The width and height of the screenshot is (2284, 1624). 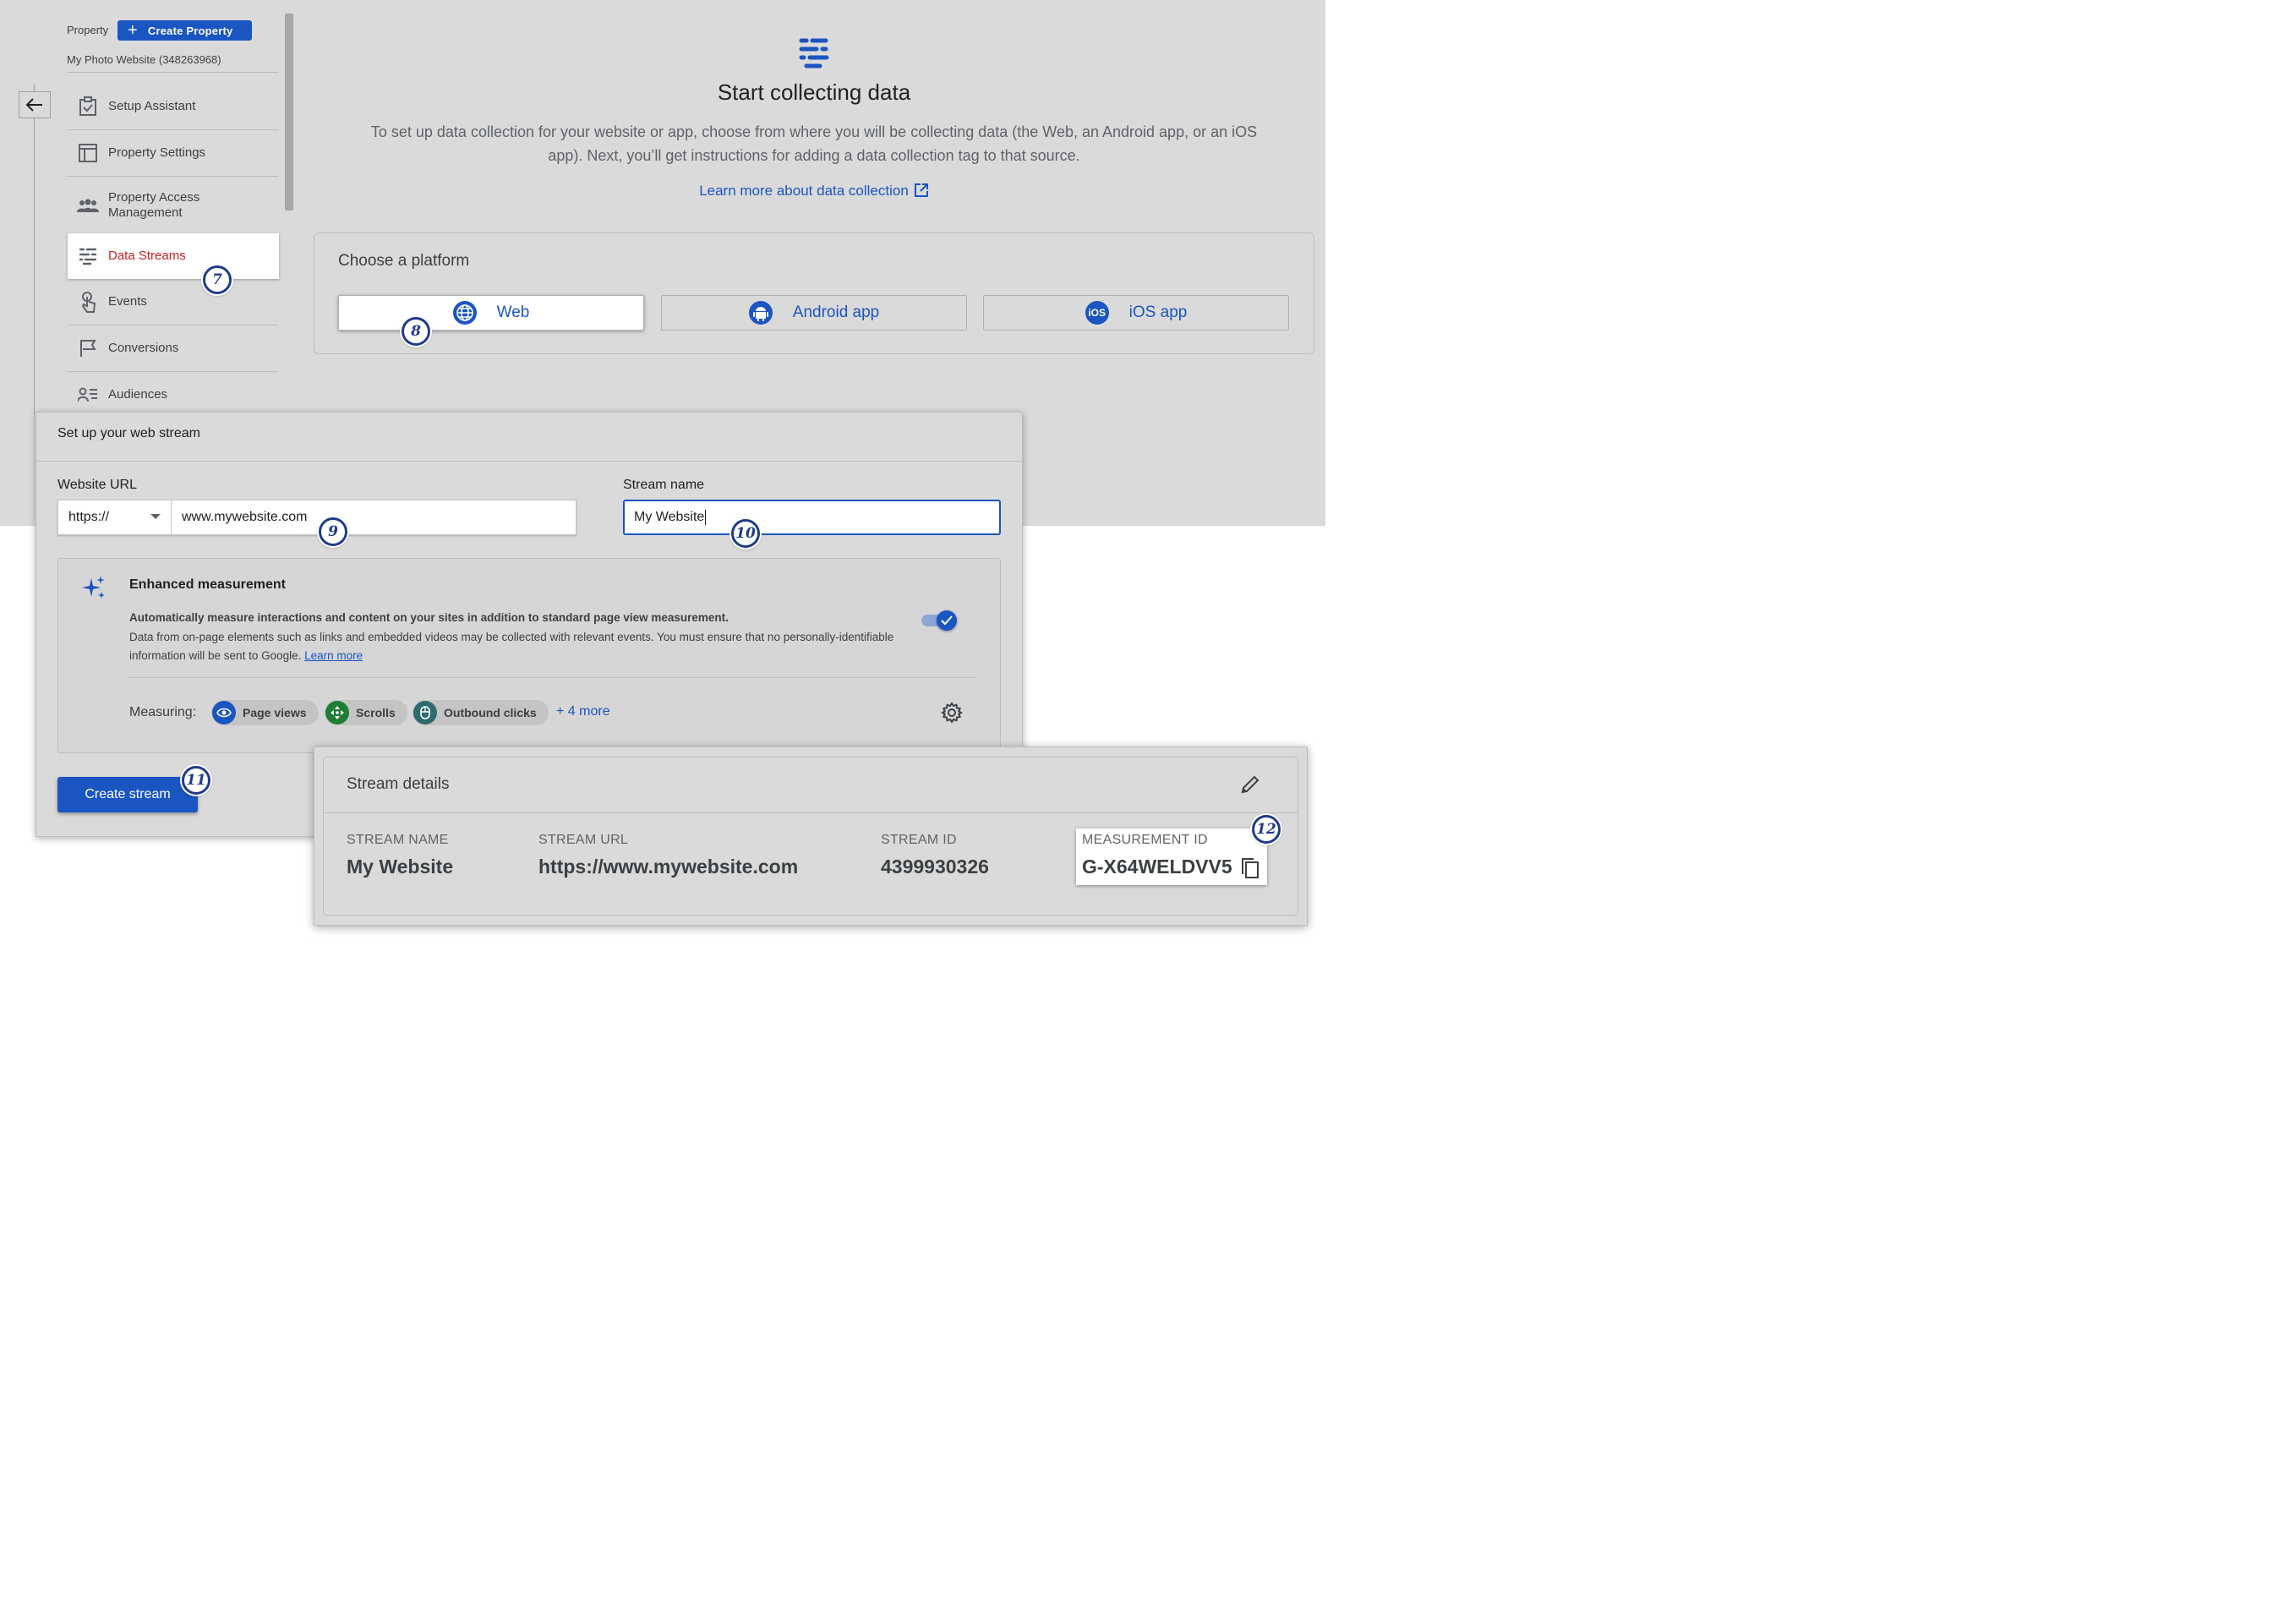 I want to click on nav-item-setup-assistant: Setup Assistant, so click(x=173, y=106).